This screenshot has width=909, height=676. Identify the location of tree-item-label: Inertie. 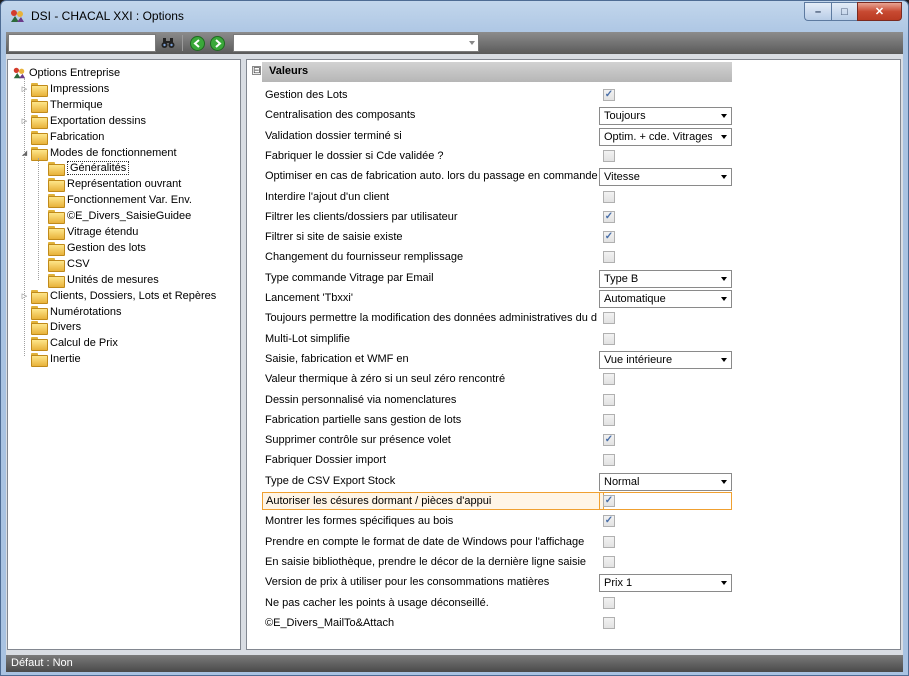
(65, 359).